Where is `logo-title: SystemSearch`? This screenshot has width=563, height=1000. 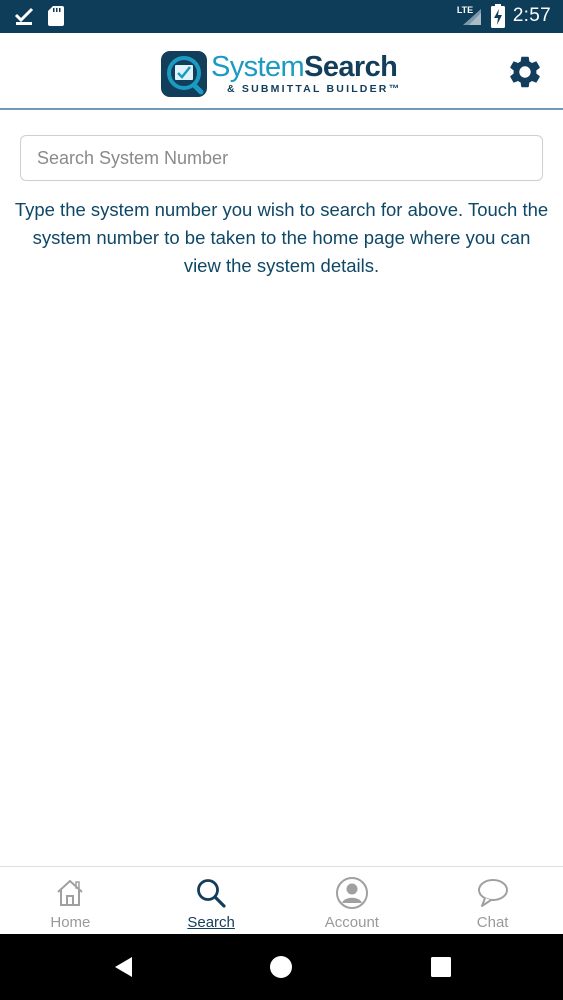 logo-title: SystemSearch is located at coordinates (306, 67).